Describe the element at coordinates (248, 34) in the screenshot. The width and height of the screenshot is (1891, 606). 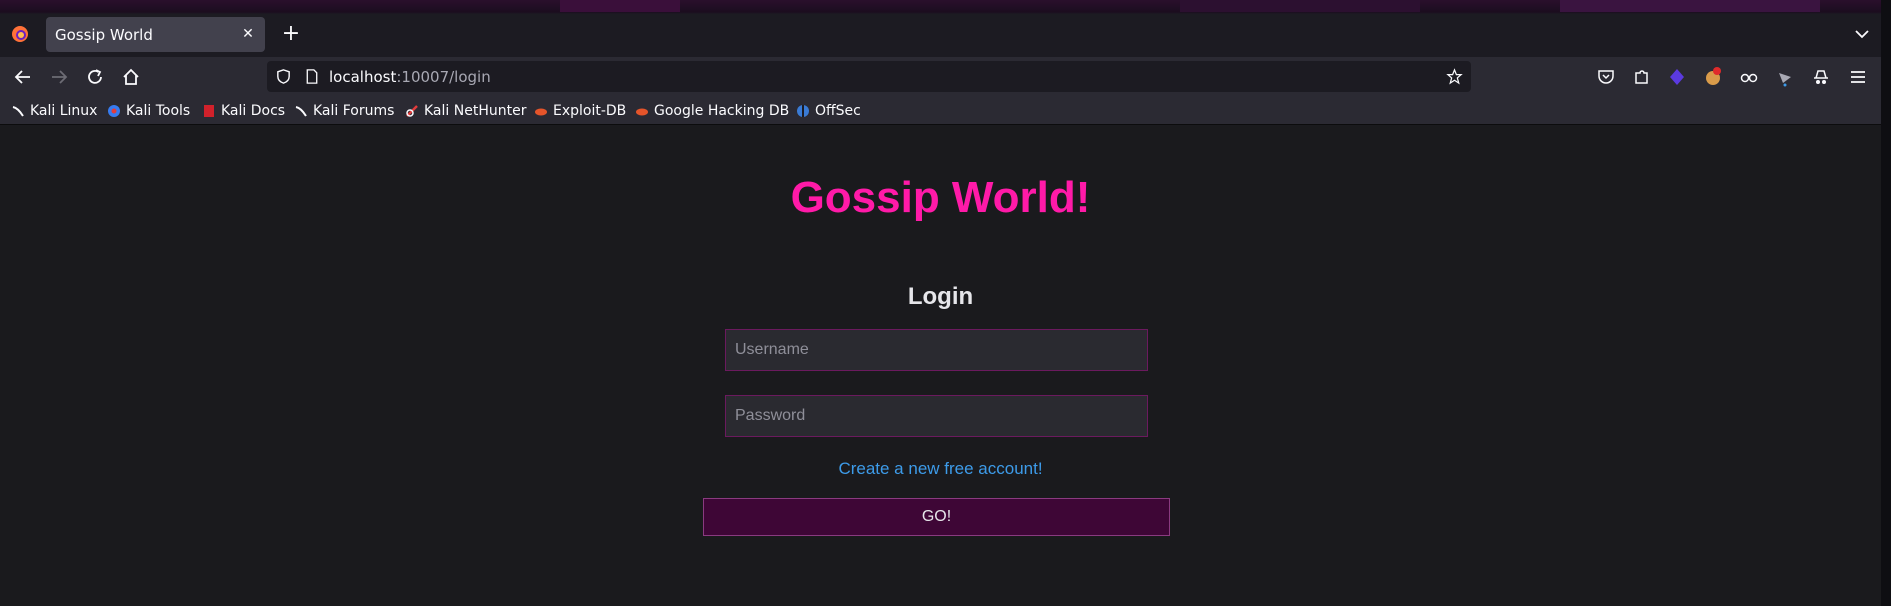
I see `close-tab-icon: ✕` at that location.